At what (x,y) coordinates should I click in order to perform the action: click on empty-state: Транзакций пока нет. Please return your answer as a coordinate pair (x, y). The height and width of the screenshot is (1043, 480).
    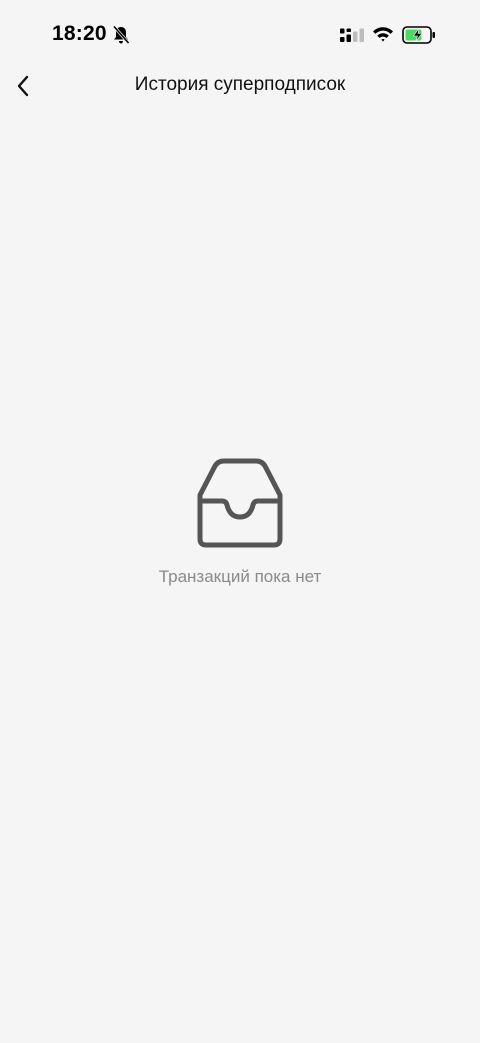
    Looking at the image, I should click on (240, 521).